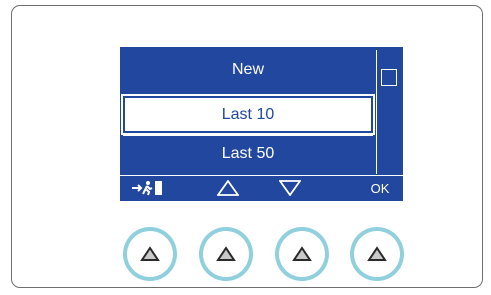 This screenshot has width=491, height=295. I want to click on triangle-up-outline-icon, so click(228, 188).